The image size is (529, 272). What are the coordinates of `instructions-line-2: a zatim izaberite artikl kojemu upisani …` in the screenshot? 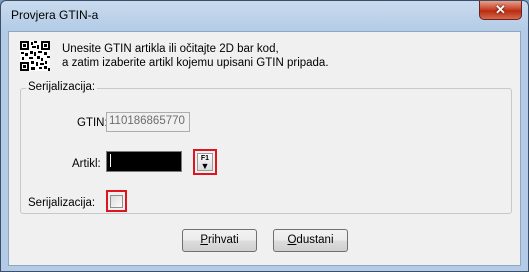 It's located at (195, 63).